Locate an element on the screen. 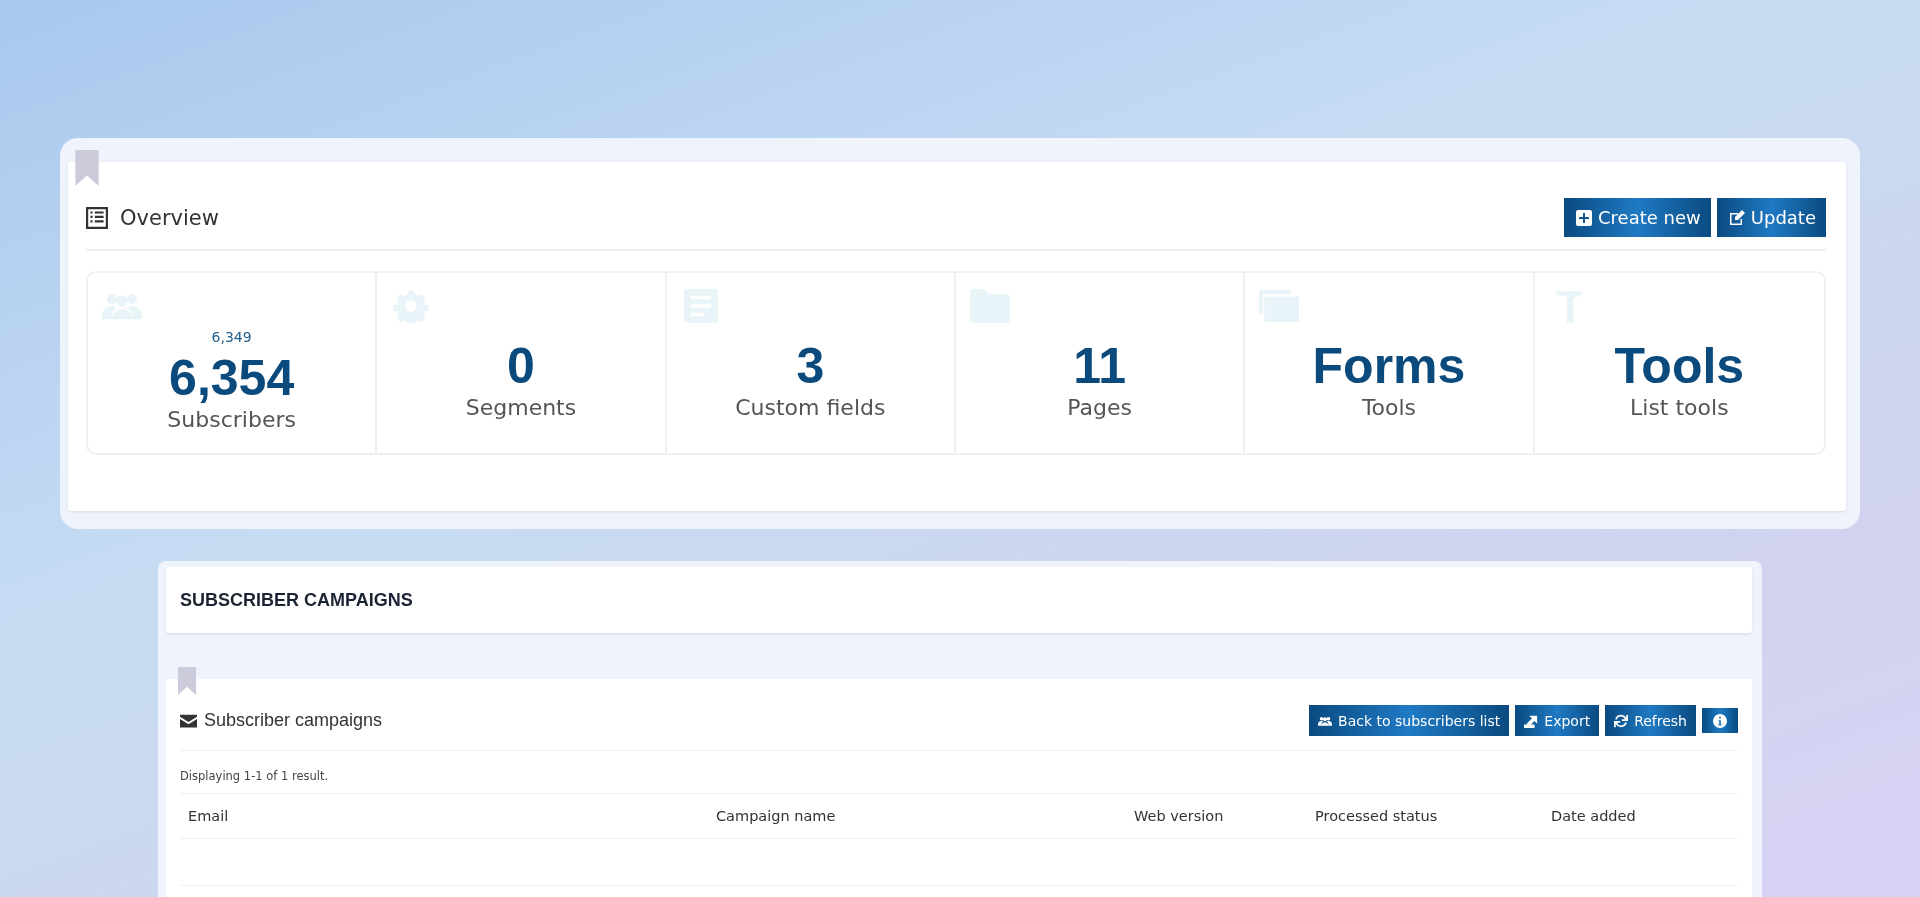  stat-tile: Forms Tools is located at coordinates (1390, 363).